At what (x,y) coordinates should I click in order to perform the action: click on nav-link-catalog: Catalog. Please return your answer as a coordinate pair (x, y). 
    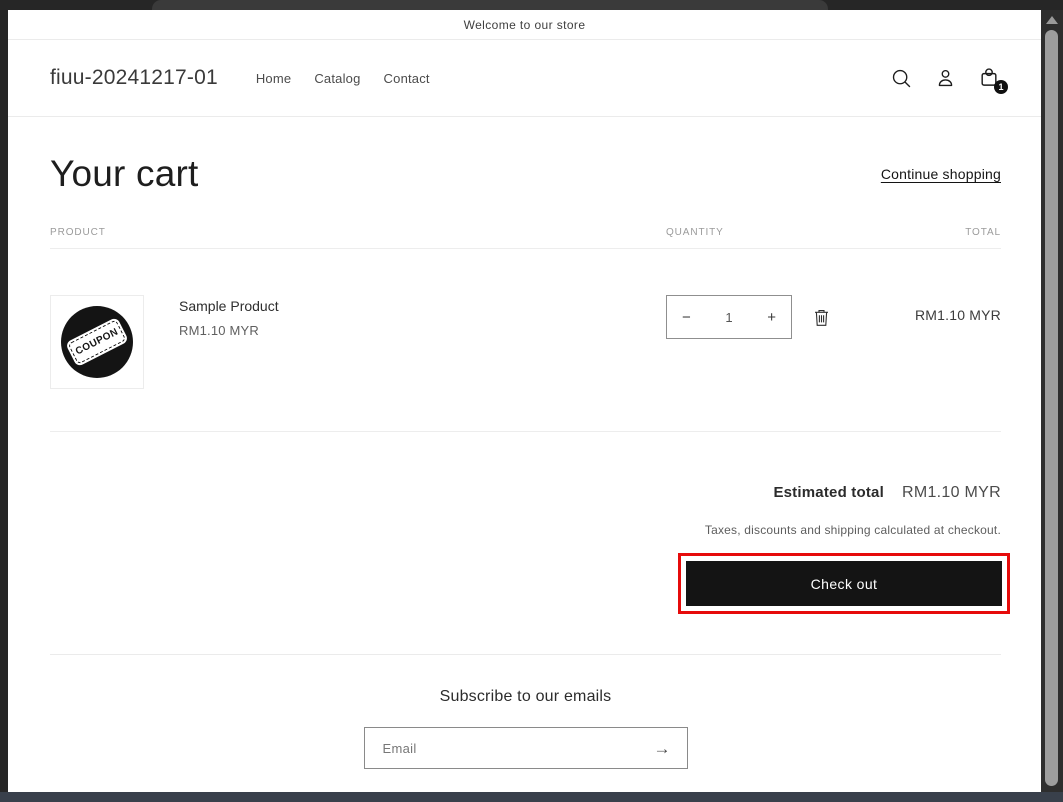
    Looking at the image, I should click on (337, 78).